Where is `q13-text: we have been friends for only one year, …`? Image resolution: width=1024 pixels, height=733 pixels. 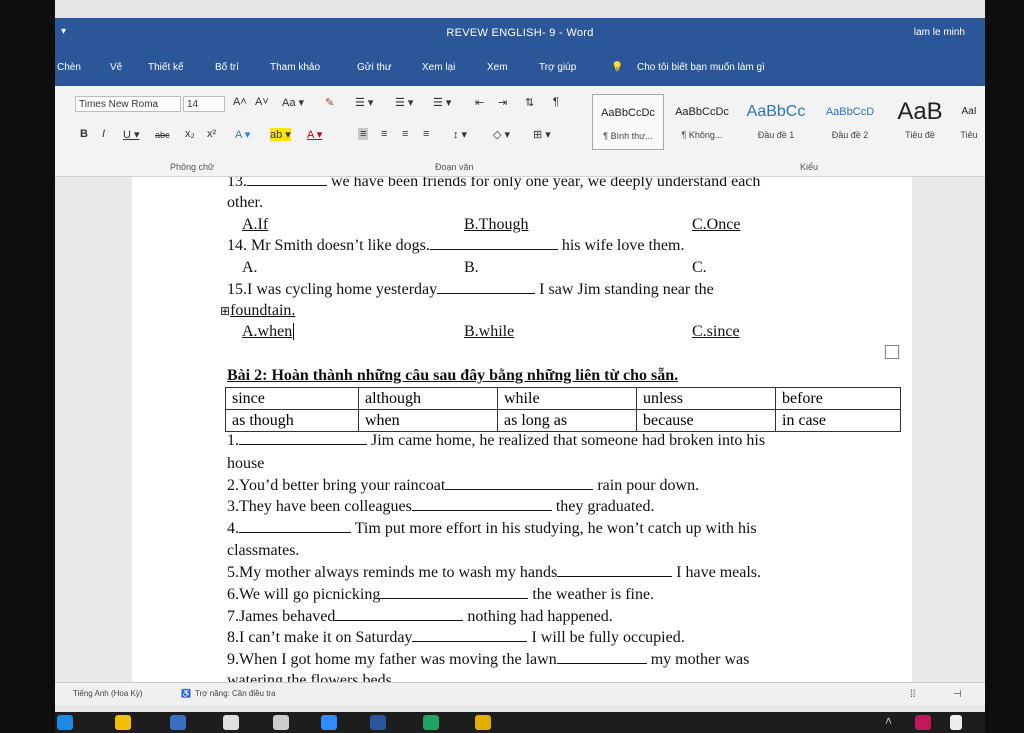
q13-text: we have been friends for only one year, … is located at coordinates (544, 183).